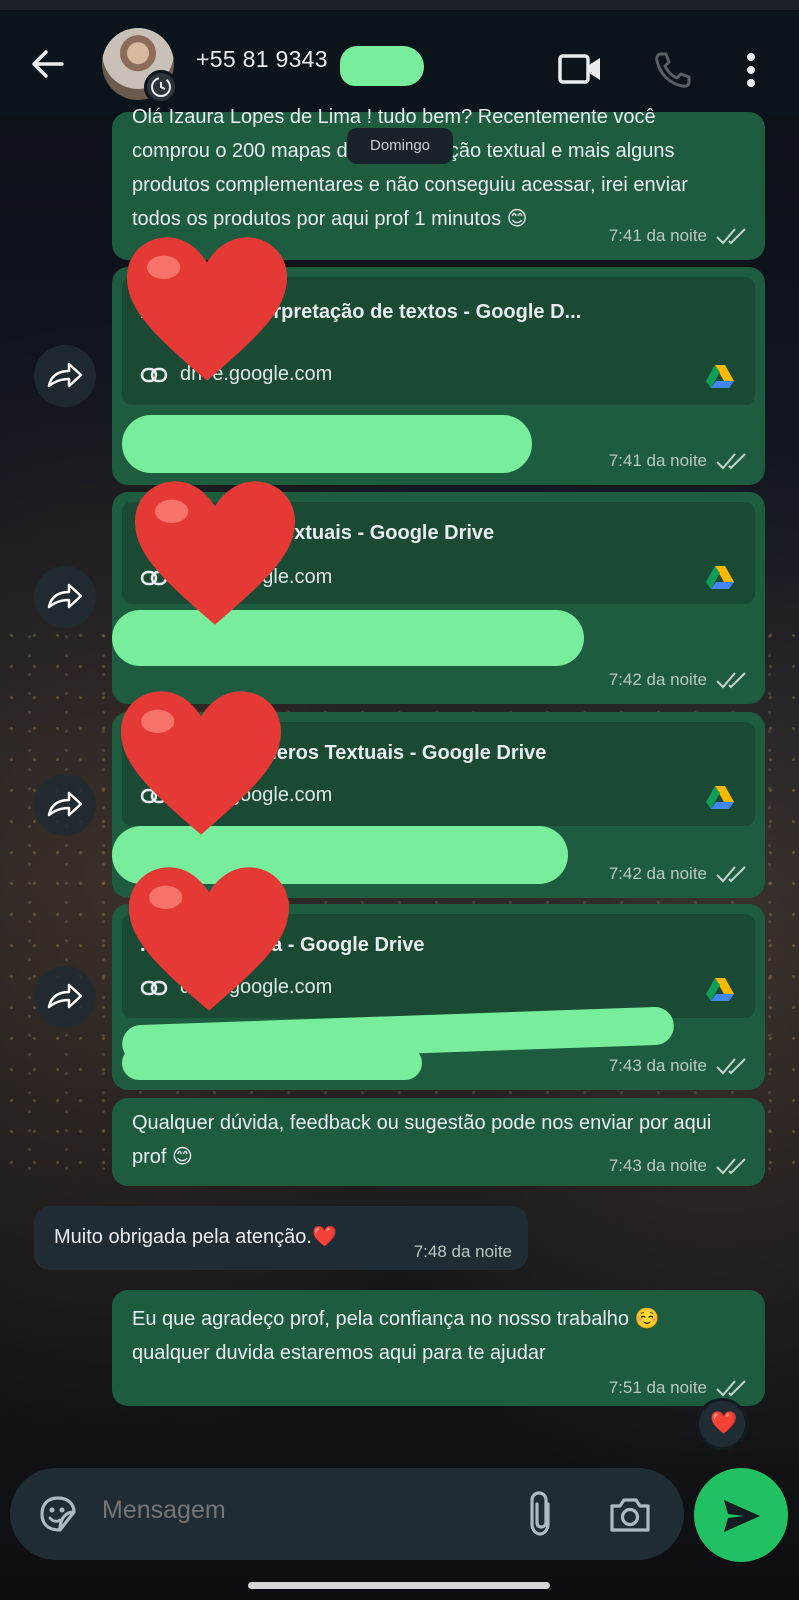 The image size is (799, 1600). What do you see at coordinates (630, 1514) in the screenshot?
I see `camera-icon` at bounding box center [630, 1514].